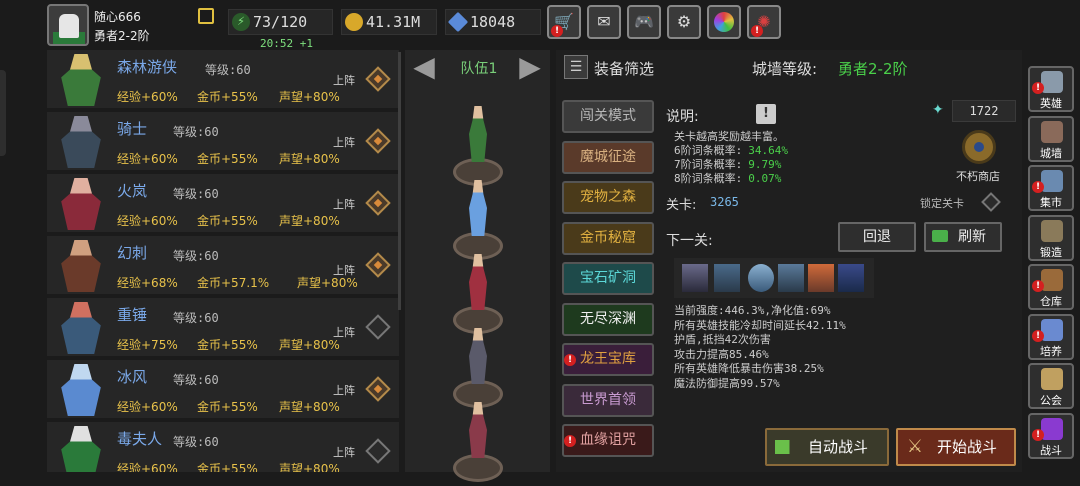 The height and width of the screenshot is (486, 1080). I want to click on settings-button: ⚙, so click(684, 22).